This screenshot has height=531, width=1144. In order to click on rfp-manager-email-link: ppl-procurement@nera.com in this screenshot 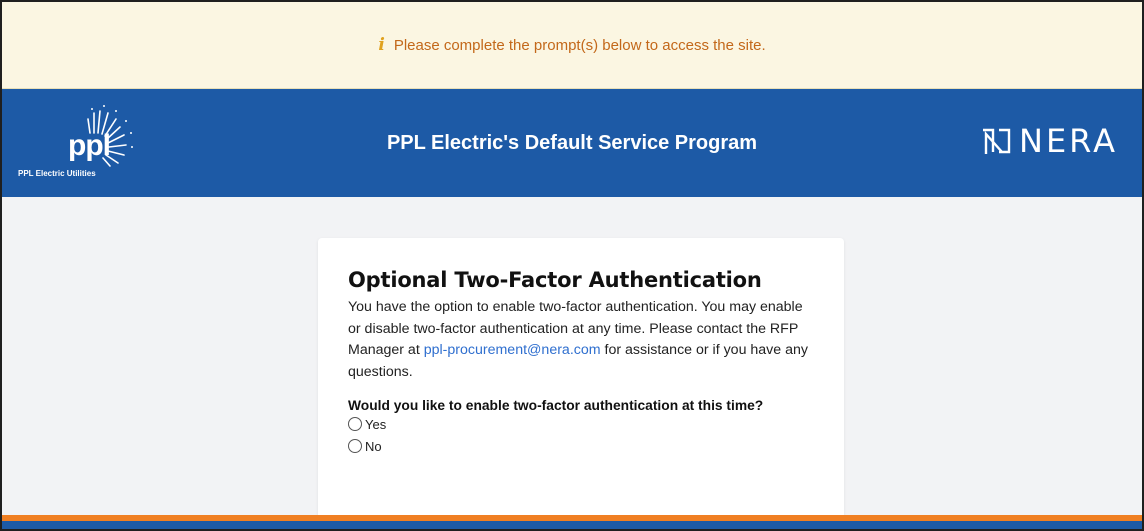, I will do `click(512, 350)`.